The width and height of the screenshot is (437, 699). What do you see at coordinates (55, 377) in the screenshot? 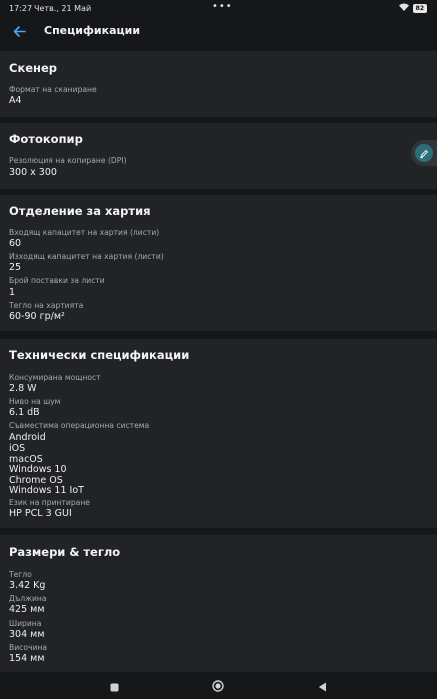
I see `field-label: Консумирана мощност` at bounding box center [55, 377].